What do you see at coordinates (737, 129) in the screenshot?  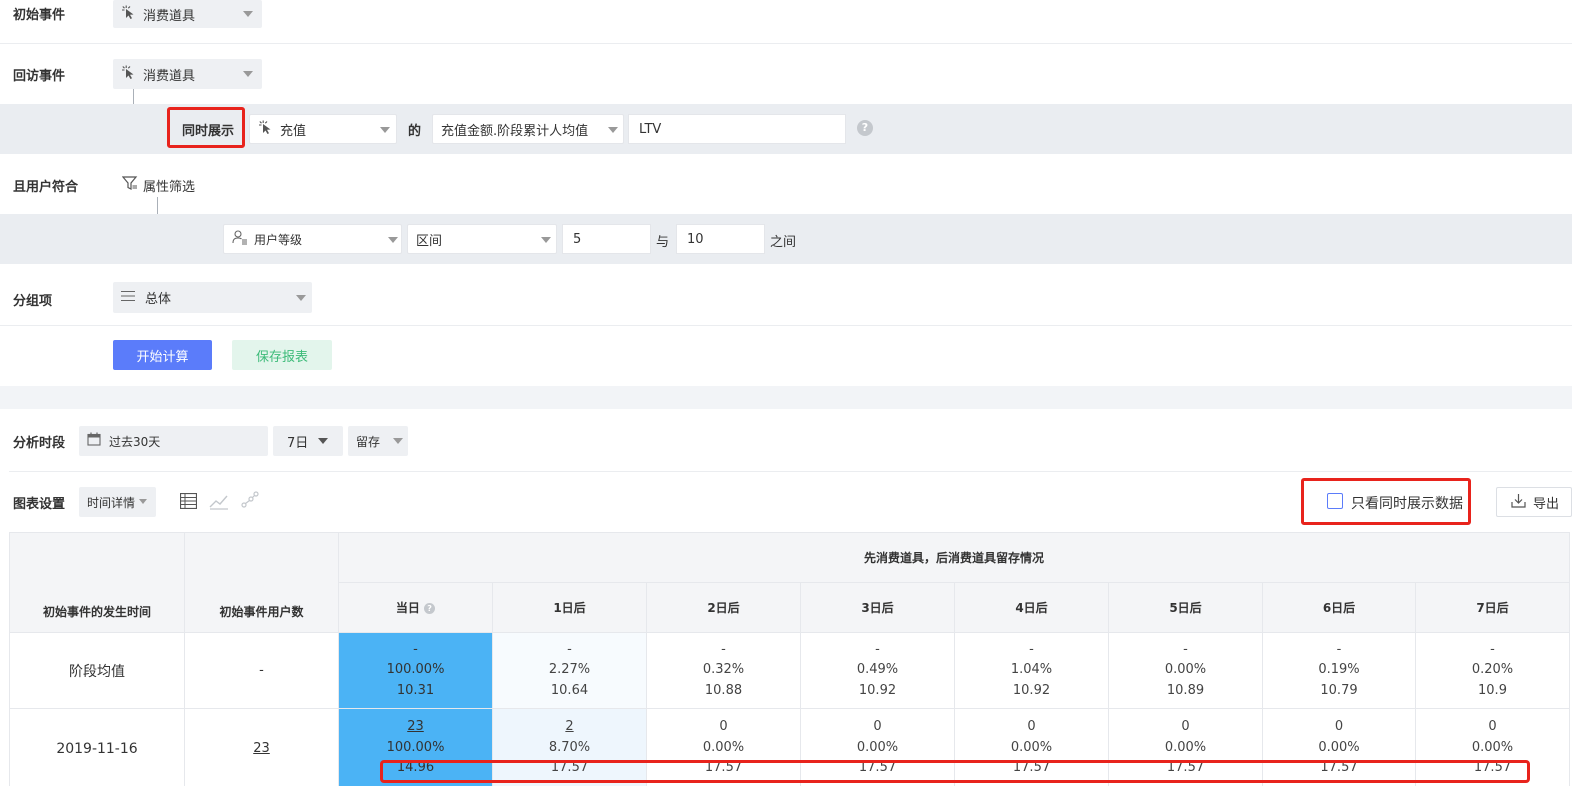 I see `alias-input: LTV` at bounding box center [737, 129].